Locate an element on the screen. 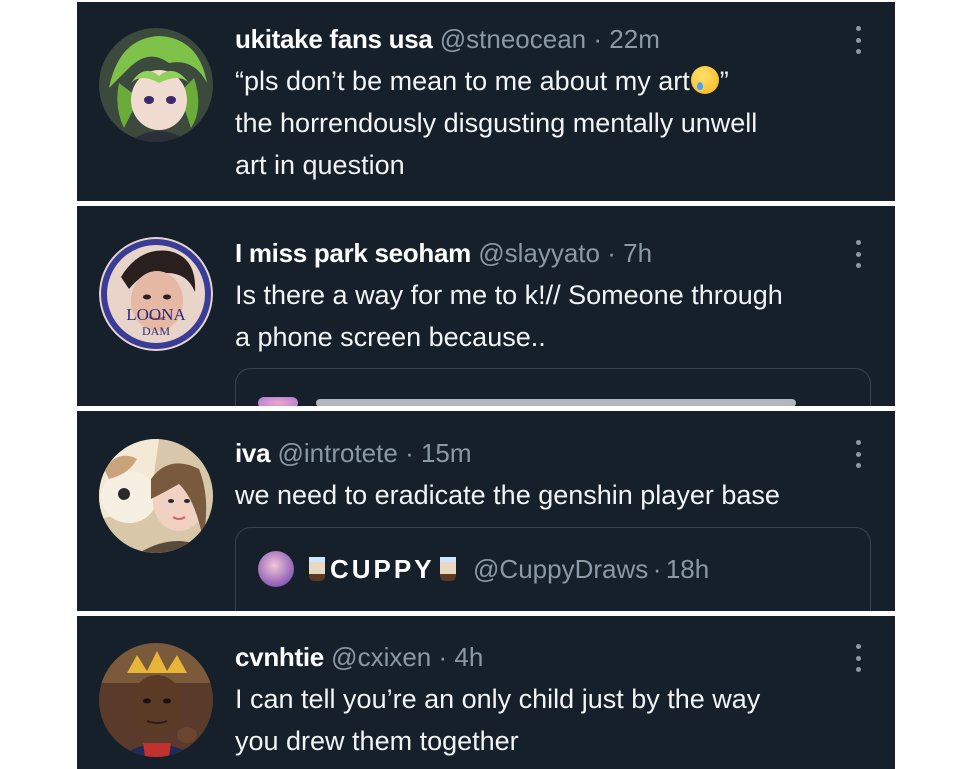 The height and width of the screenshot is (769, 959). display-name: I miss park seoham is located at coordinates (353, 253).